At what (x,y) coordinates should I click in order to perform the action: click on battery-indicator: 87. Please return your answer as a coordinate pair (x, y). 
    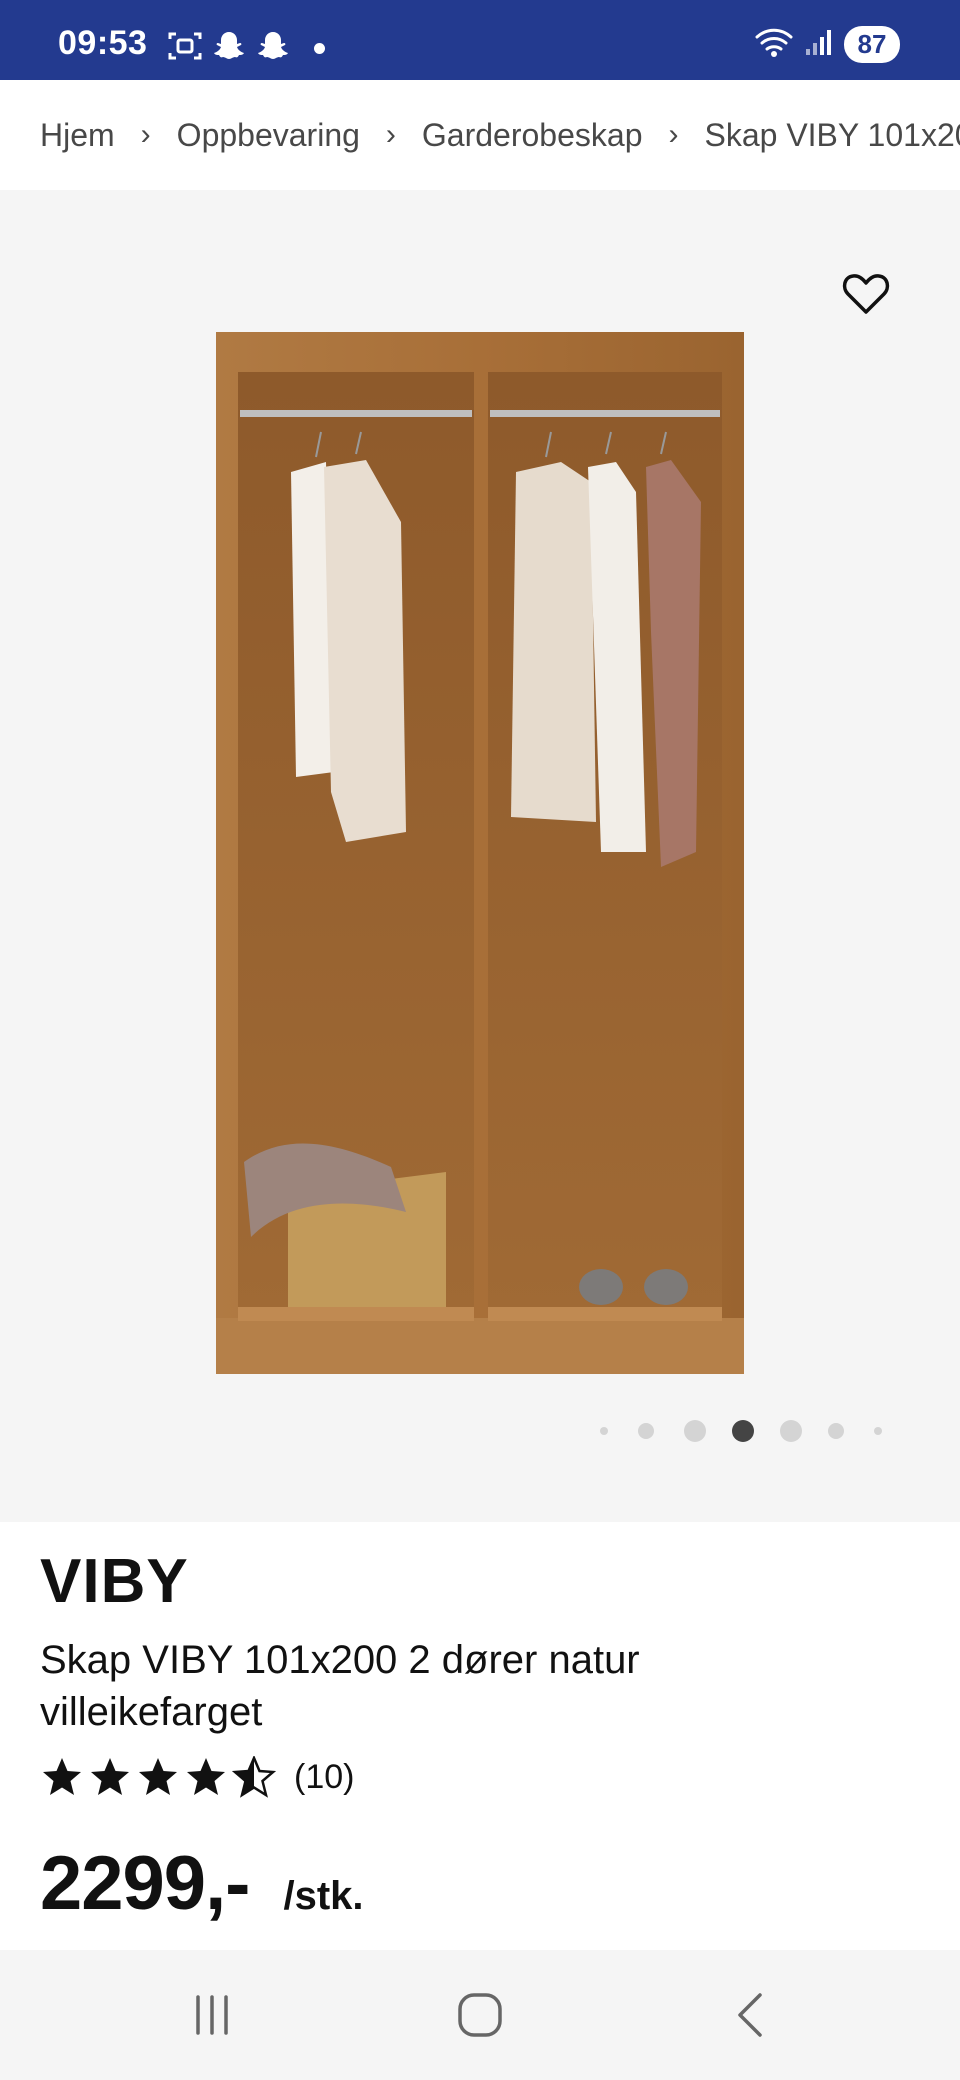
    Looking at the image, I should click on (872, 44).